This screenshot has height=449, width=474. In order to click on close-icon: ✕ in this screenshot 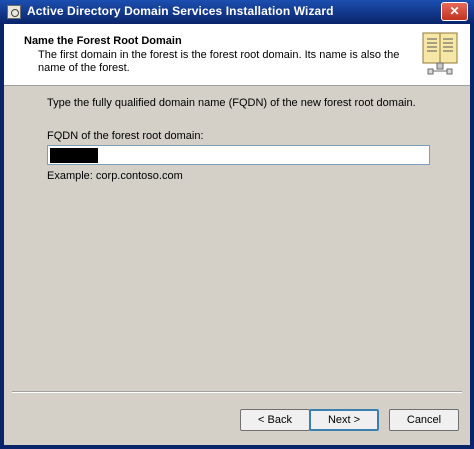, I will do `click(454, 11)`.